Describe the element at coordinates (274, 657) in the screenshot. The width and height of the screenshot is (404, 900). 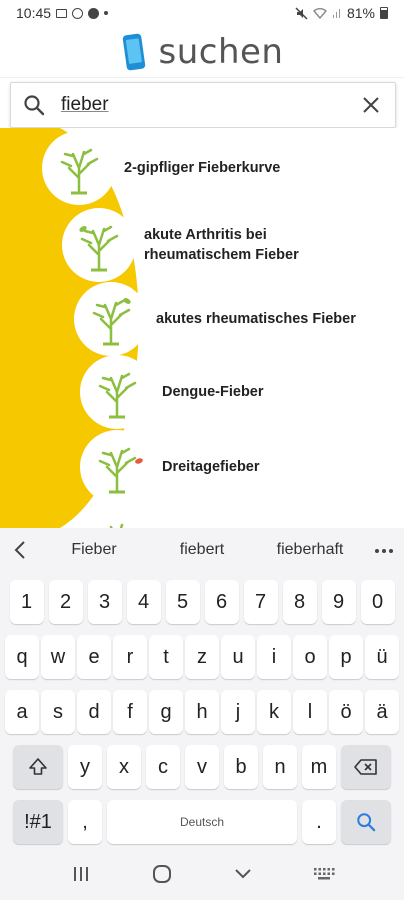
I see `key-i: i` at that location.